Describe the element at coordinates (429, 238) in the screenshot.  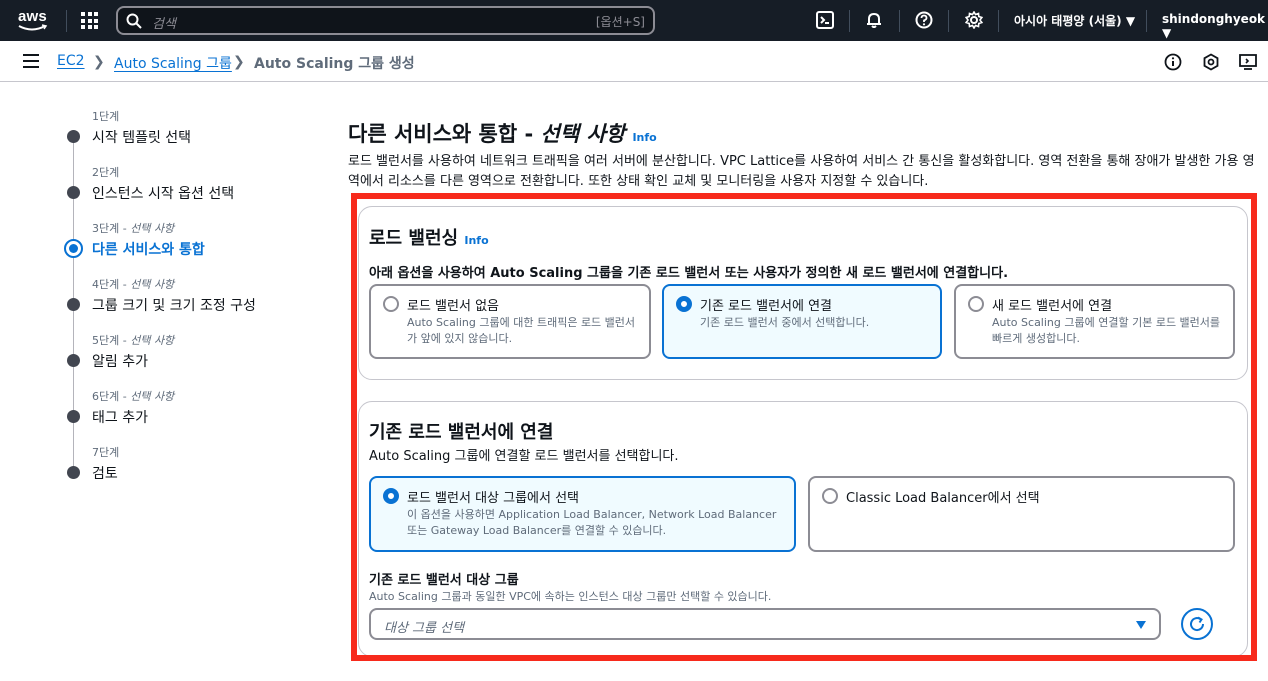
I see `load-balancing-title: 로드 밸런싱 Info` at that location.